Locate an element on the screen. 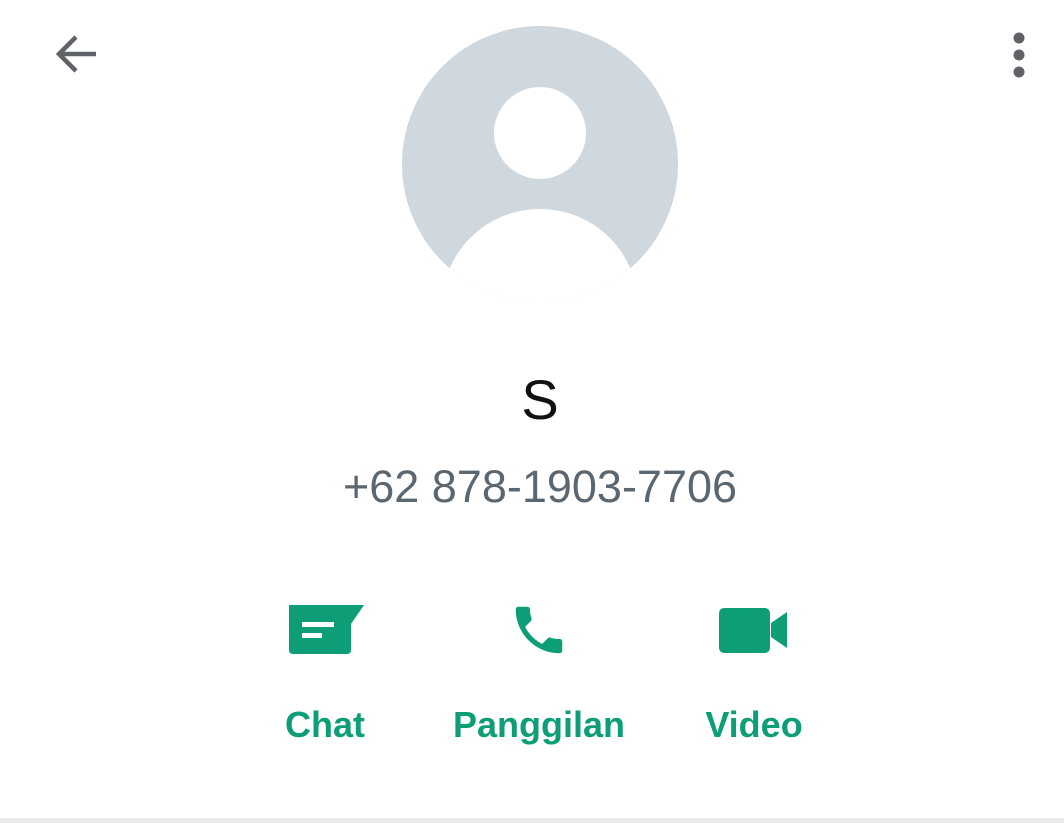  more-options-button is located at coordinates (1019, 55).